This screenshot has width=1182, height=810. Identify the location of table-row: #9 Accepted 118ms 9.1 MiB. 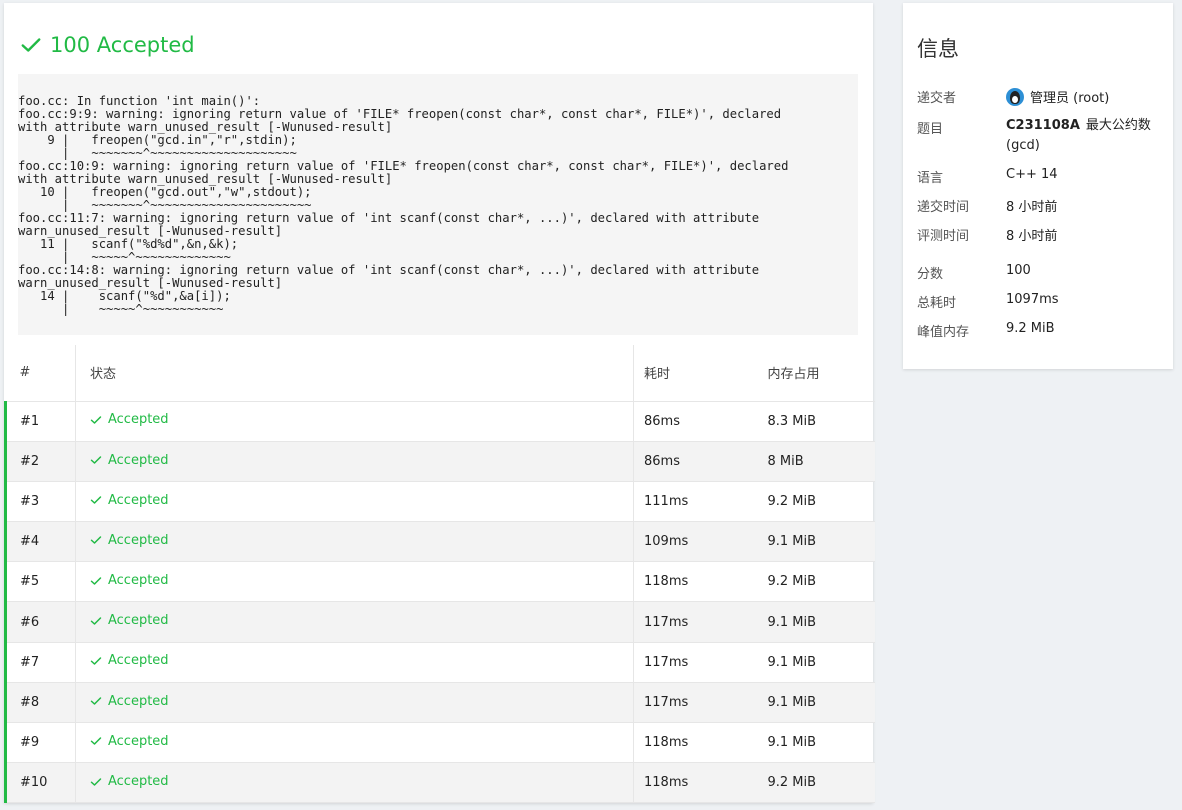
(439, 743).